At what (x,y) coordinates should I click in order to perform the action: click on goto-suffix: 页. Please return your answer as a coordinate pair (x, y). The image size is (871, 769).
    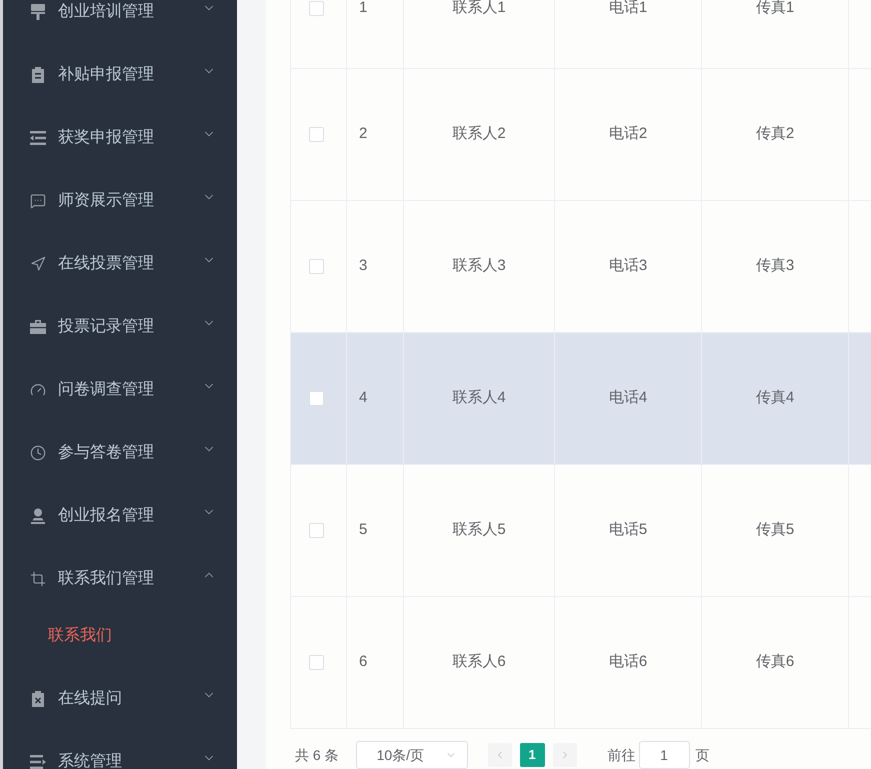
    Looking at the image, I should click on (703, 755).